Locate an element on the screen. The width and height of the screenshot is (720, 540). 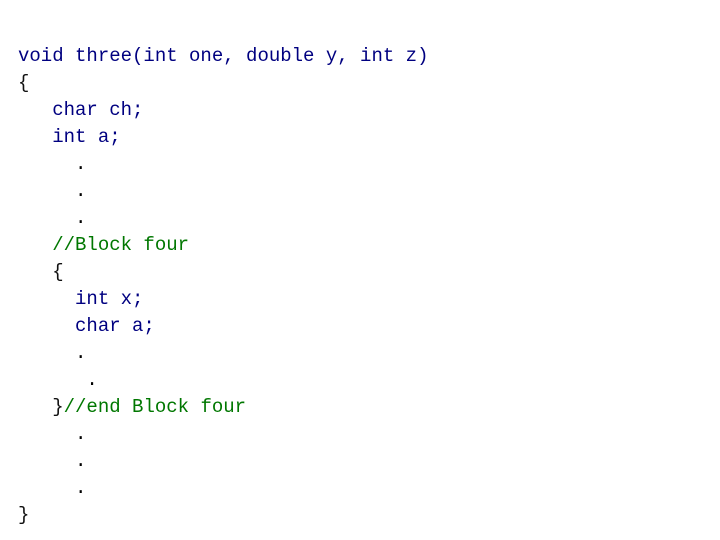
code-line: //Block four is located at coordinates (363, 245).